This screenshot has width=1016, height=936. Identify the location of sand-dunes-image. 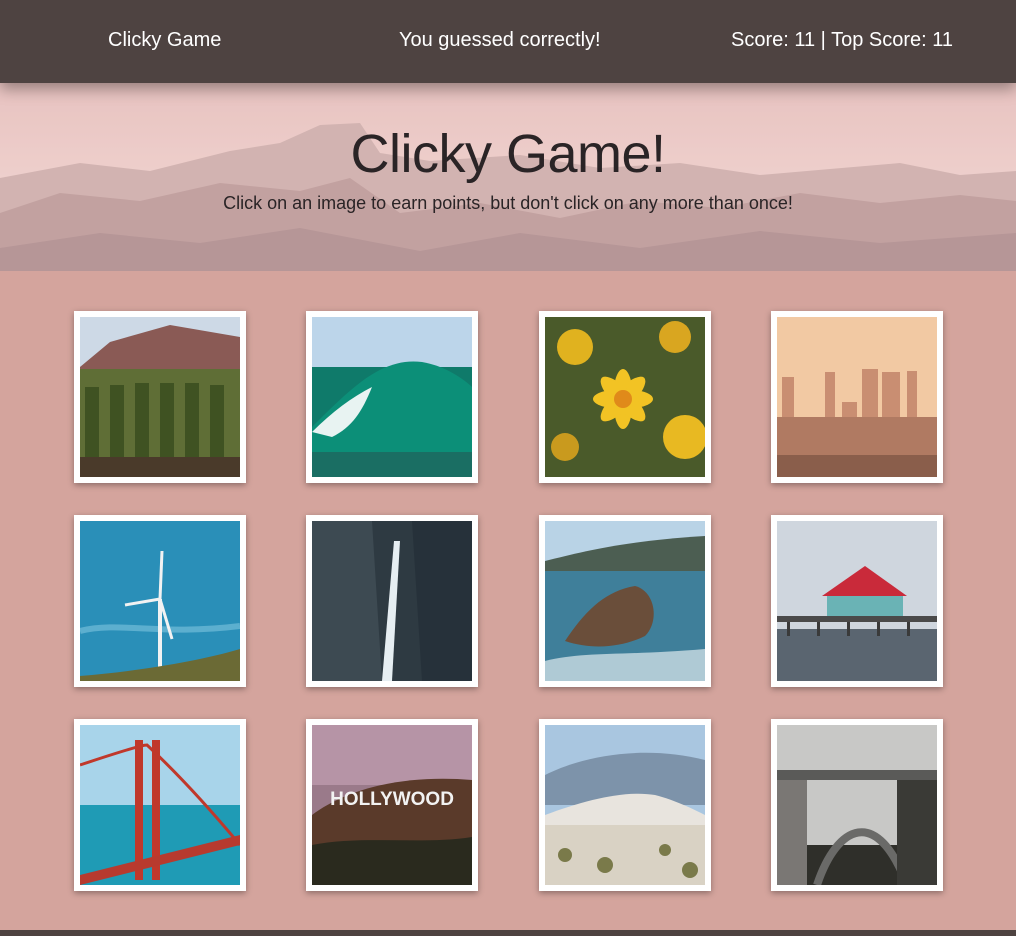
(625, 805).